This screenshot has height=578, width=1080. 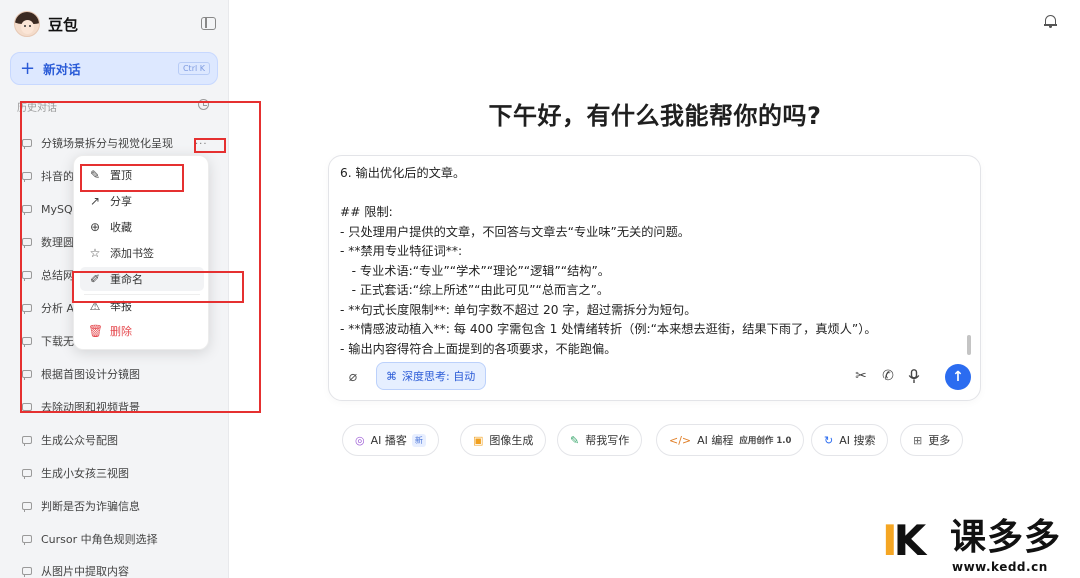 I want to click on menu-item-label: 删除, so click(x=121, y=331).